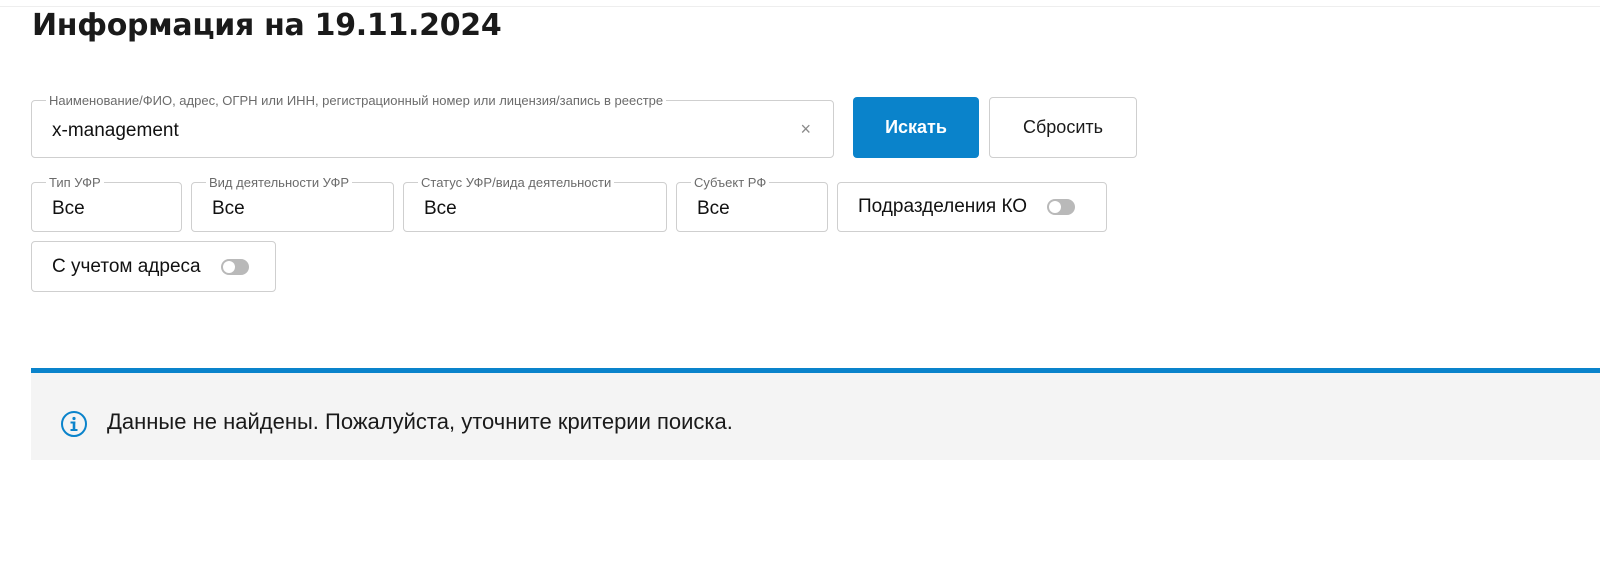  Describe the element at coordinates (267, 25) in the screenshot. I see `page-title: Информация на 19.11.2024` at that location.